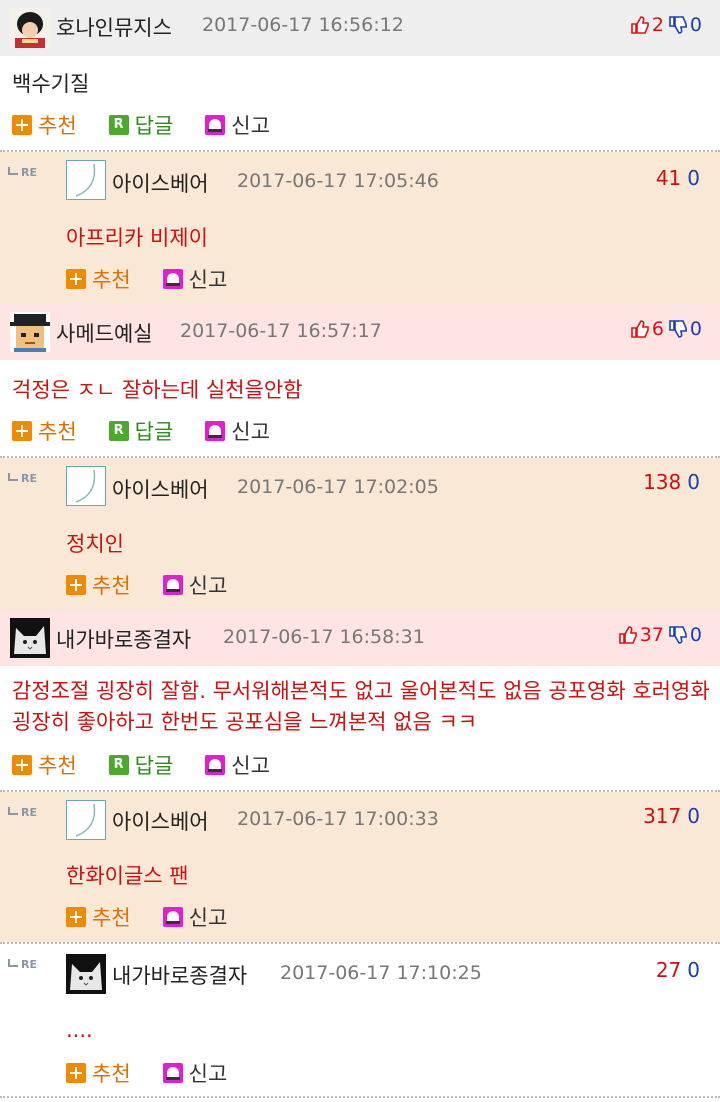  Describe the element at coordinates (127, 876) in the screenshot. I see `reply-text: 한화이글스 팬` at that location.